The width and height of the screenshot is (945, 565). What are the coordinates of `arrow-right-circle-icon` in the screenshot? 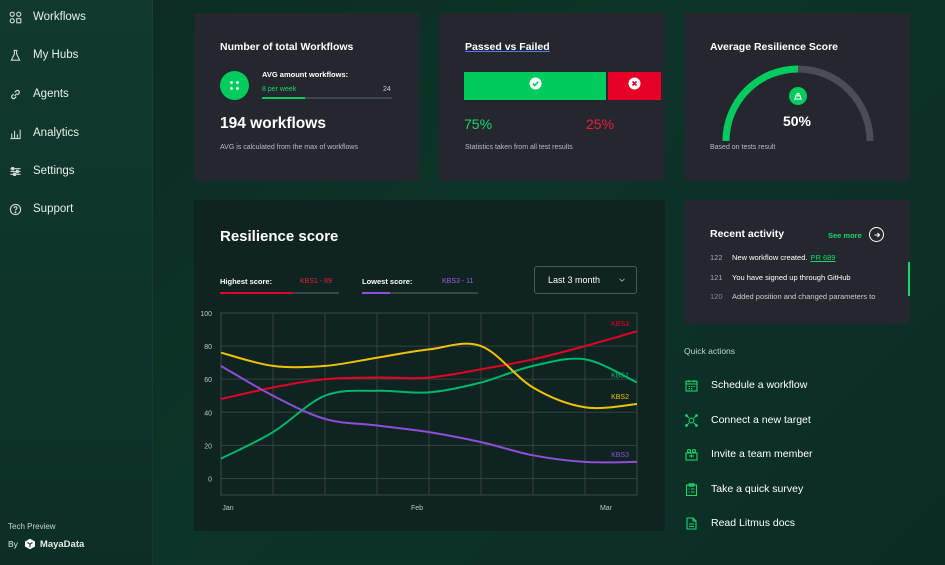 It's located at (876, 234).